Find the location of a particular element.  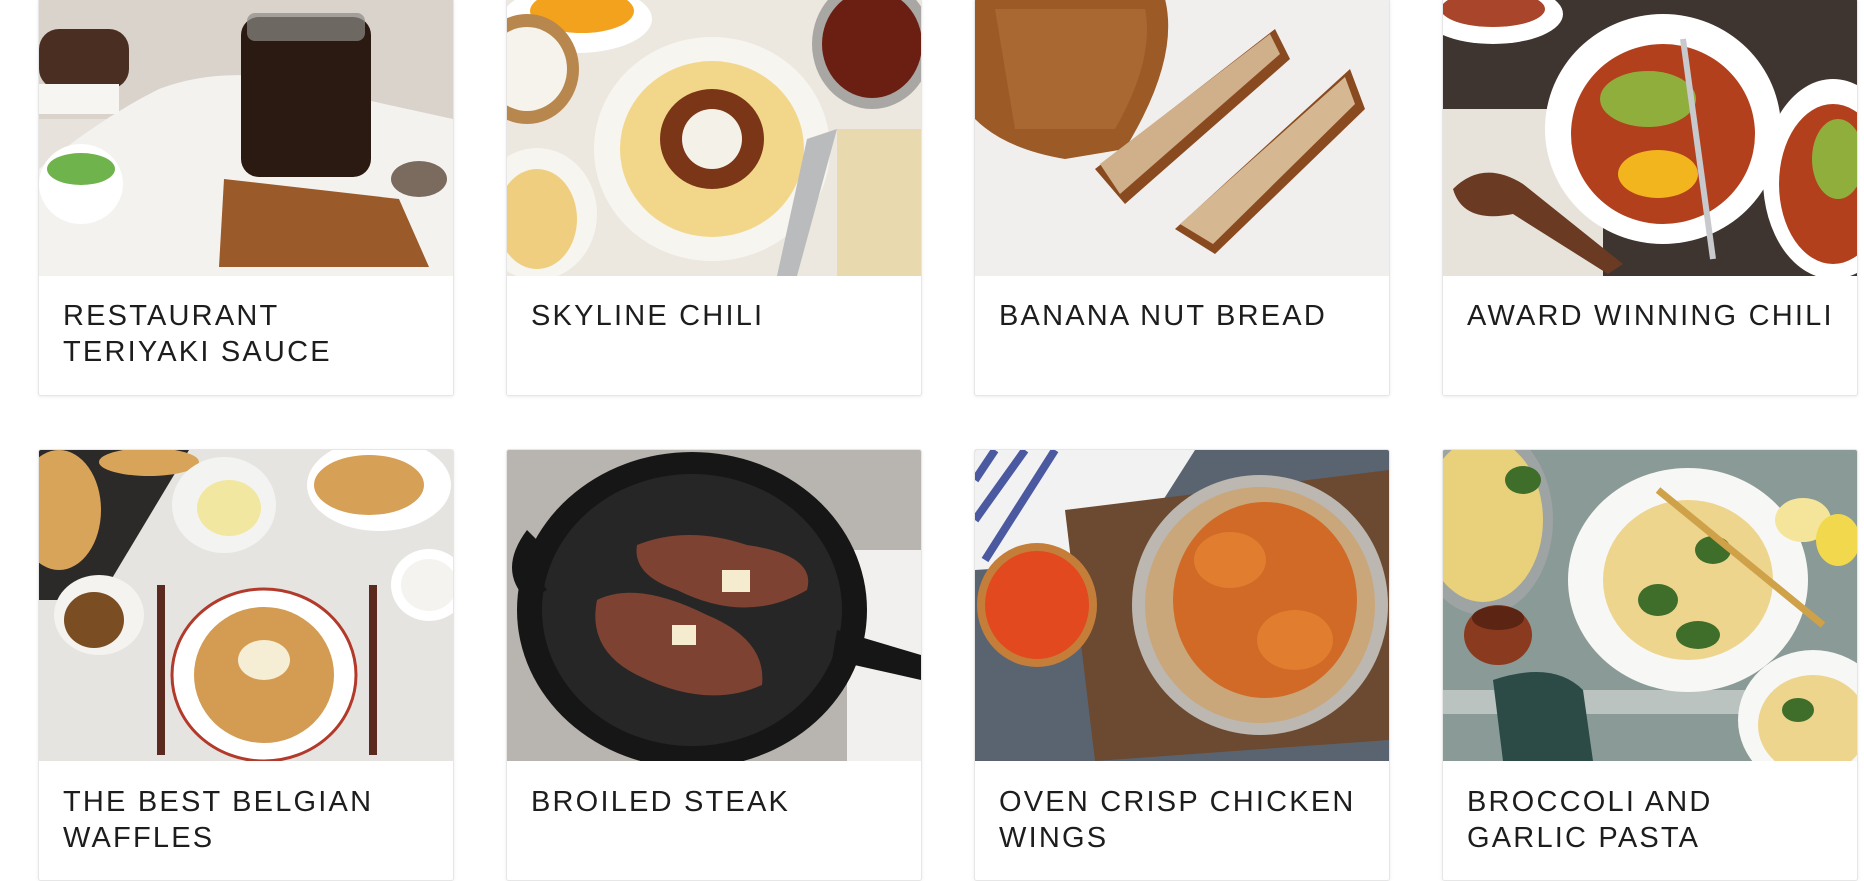

recipe-card-chicken-wings: OVEN CRISP CHICKEN WINGS is located at coordinates (1182, 665).